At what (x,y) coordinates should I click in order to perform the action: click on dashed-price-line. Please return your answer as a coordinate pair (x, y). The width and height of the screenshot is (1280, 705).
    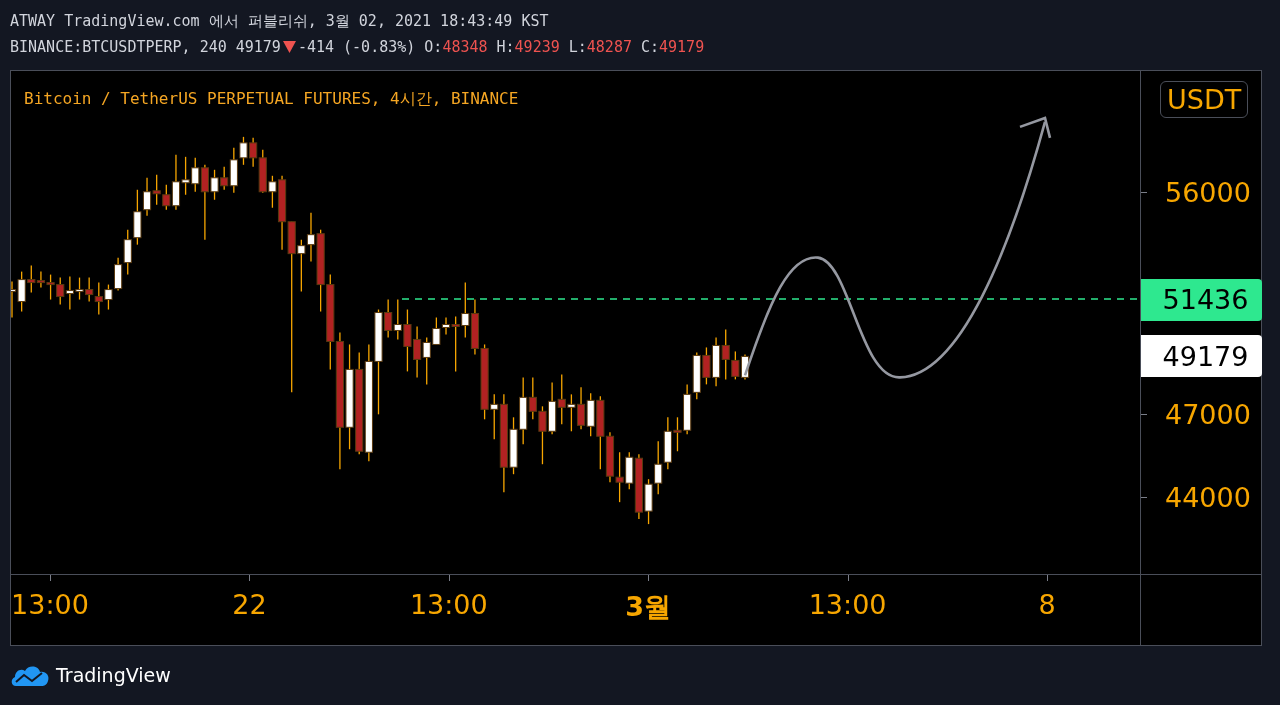
    Looking at the image, I should click on (770, 299).